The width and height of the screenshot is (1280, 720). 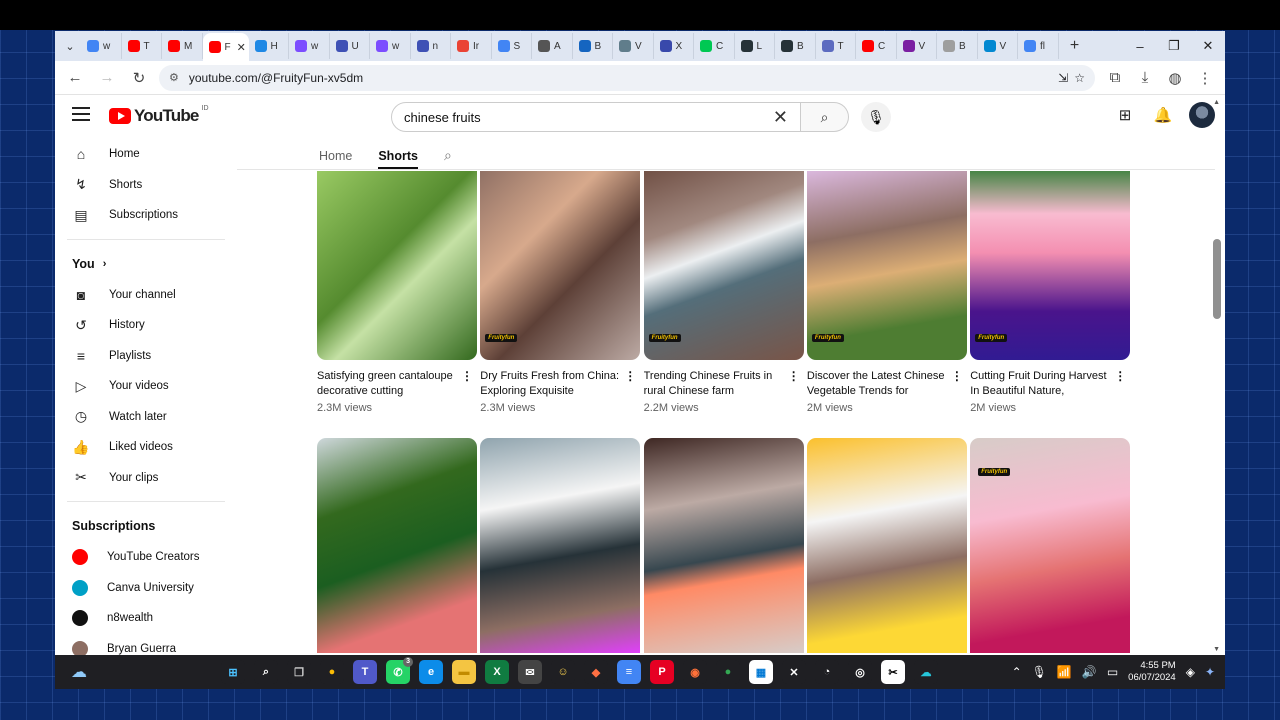 I want to click on tab-home: Home, so click(x=335, y=159).